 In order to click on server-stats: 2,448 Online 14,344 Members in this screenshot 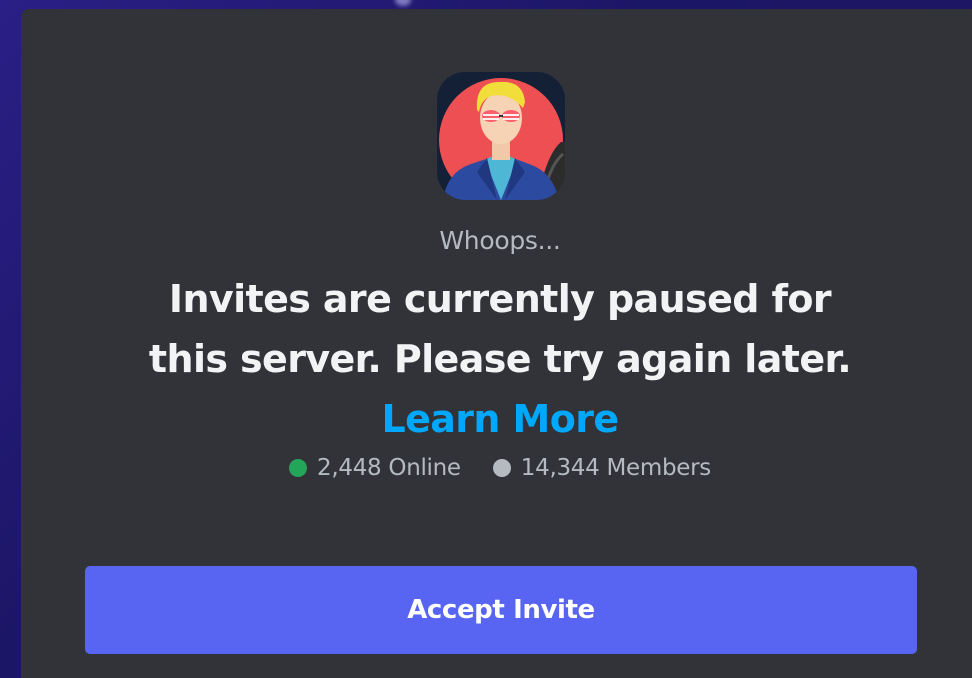, I will do `click(496, 468)`.